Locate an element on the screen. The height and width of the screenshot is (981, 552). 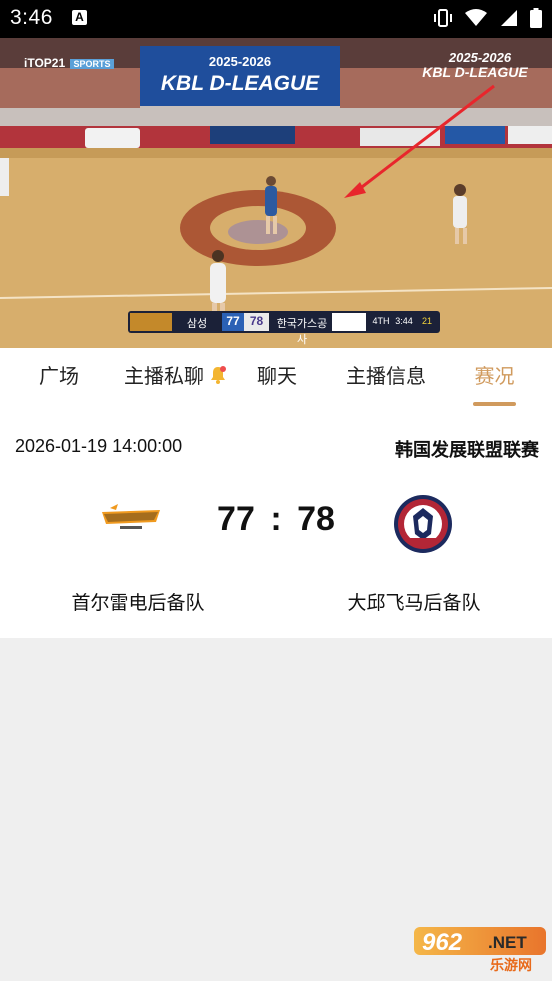
match-score: 77 : 78 is located at coordinates (276, 519).